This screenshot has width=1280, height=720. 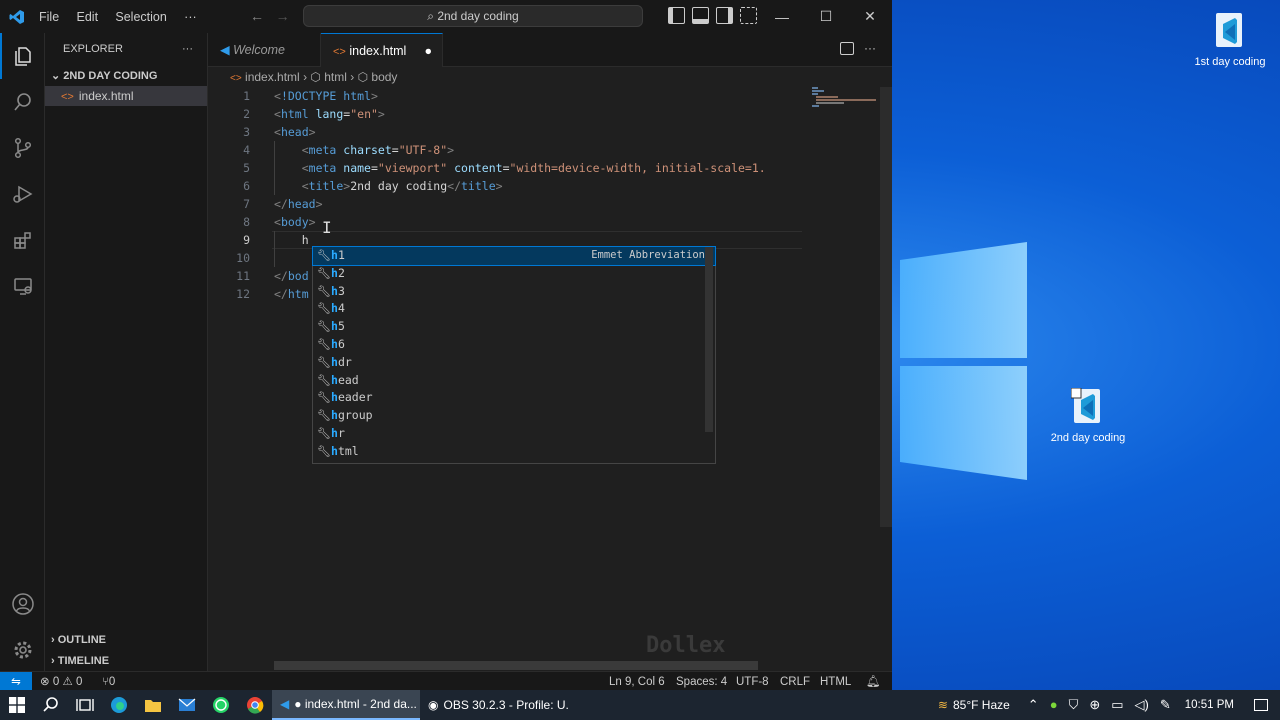 I want to click on accounts-icon, so click(x=22, y=604).